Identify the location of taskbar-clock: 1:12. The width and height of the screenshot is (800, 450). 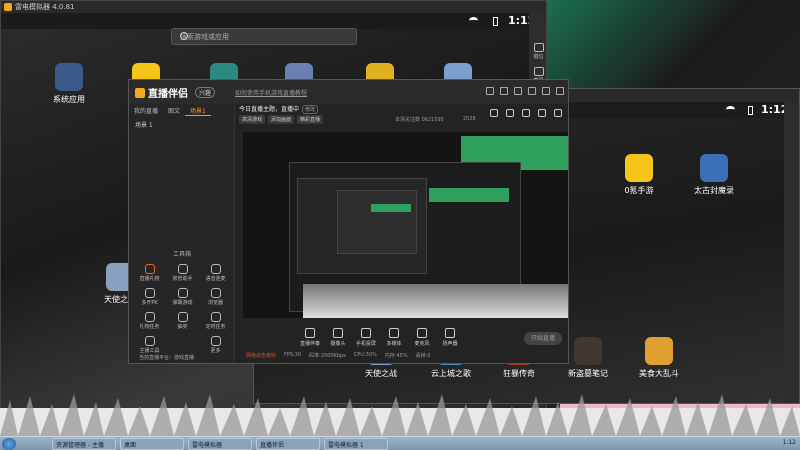
(789, 442).